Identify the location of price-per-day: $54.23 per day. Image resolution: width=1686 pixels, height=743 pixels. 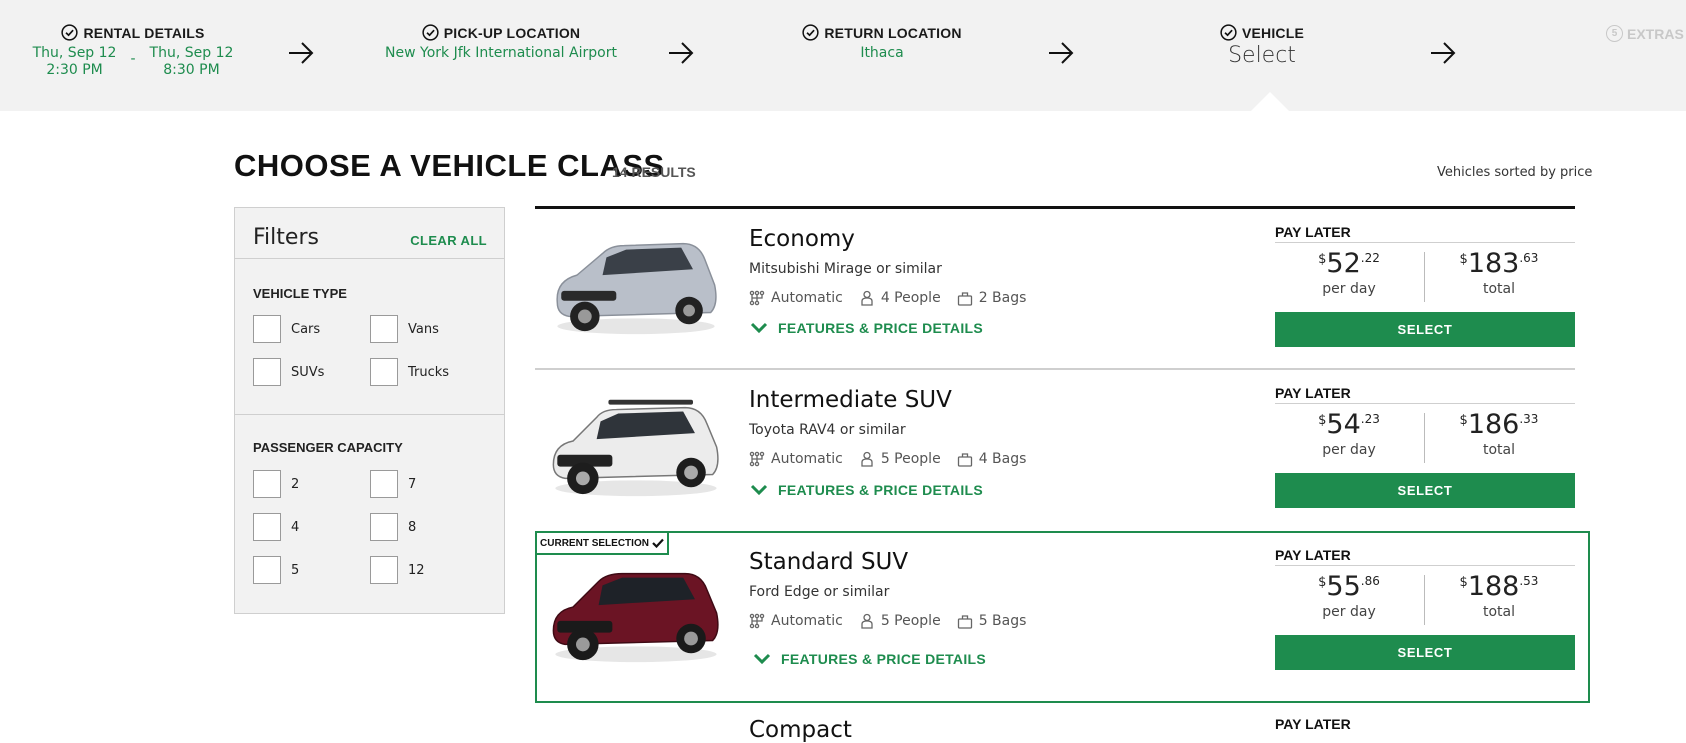
(1349, 434).